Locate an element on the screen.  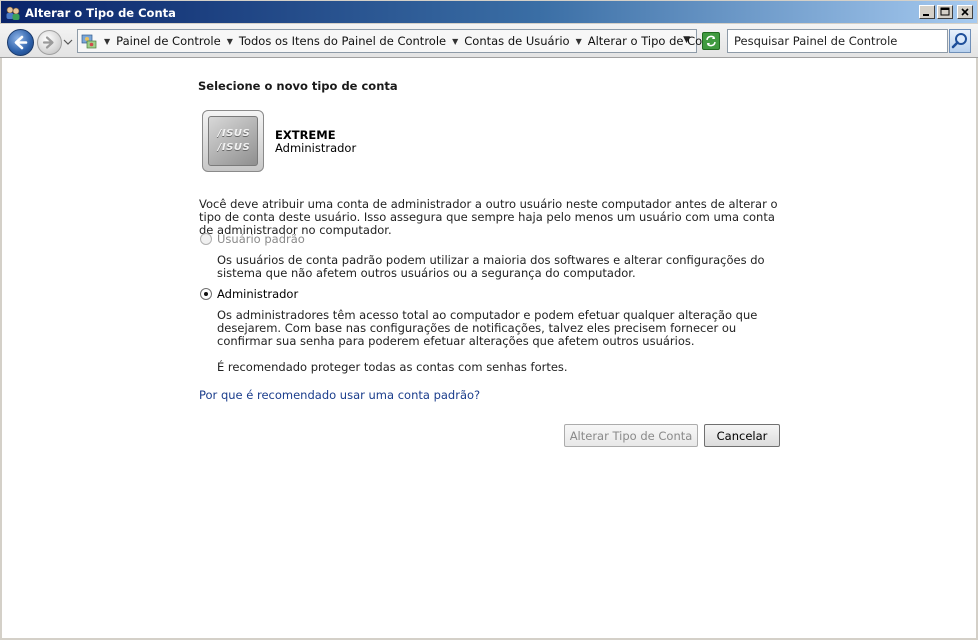
control-panel-icon is located at coordinates (89, 41).